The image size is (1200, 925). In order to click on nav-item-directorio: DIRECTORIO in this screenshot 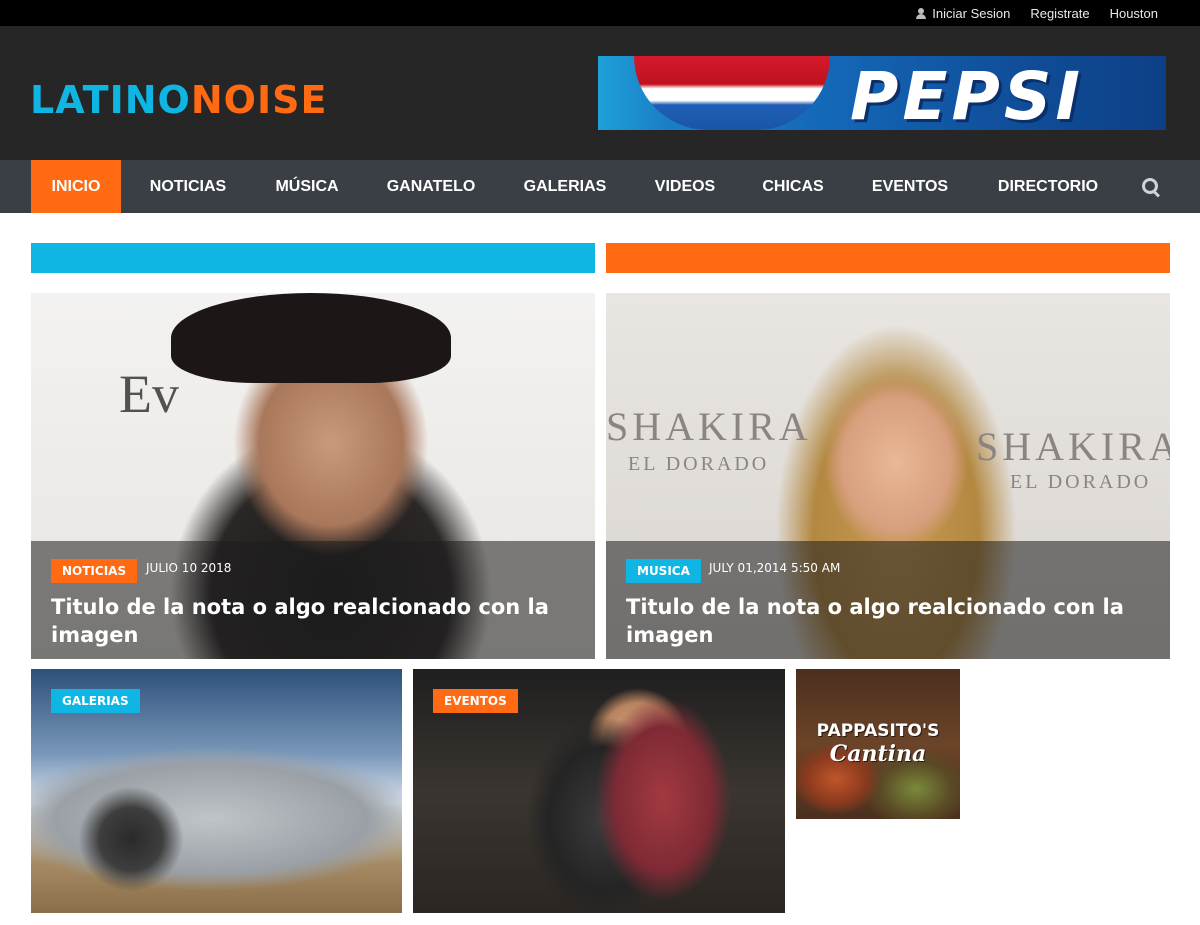, I will do `click(1048, 186)`.